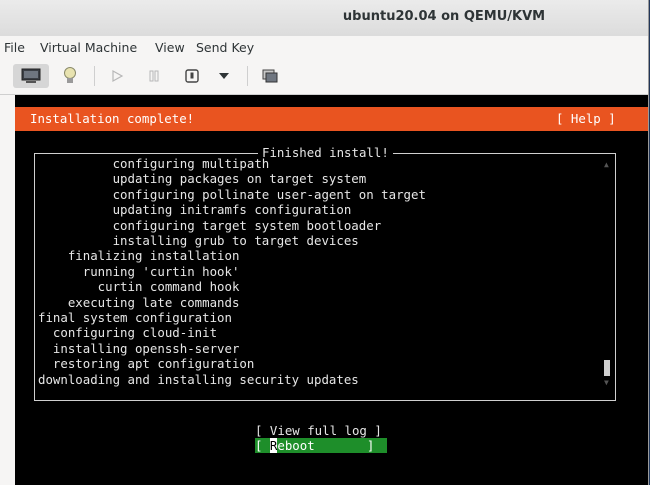  I want to click on pause-button, so click(154, 76).